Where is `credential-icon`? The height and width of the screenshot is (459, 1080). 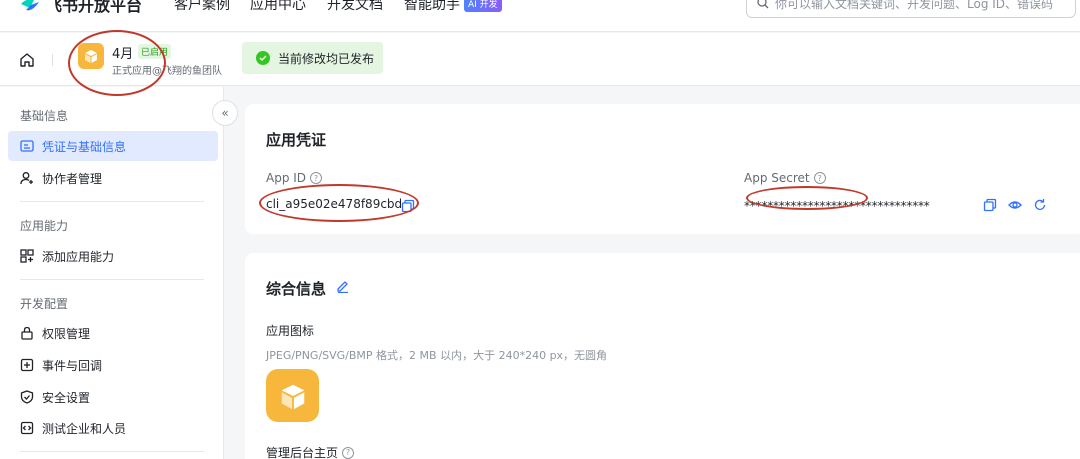 credential-icon is located at coordinates (27, 146).